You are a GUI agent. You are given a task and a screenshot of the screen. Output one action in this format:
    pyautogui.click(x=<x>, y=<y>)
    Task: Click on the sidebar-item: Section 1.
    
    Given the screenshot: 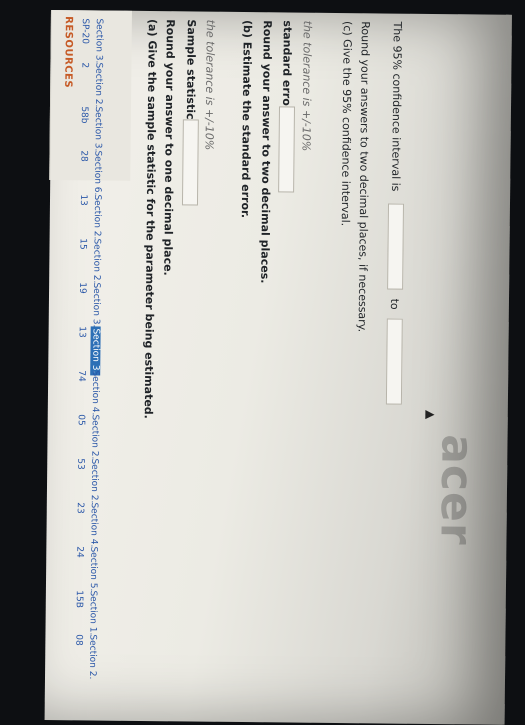 What is the action you would take?
    pyautogui.click(x=92, y=612)
    